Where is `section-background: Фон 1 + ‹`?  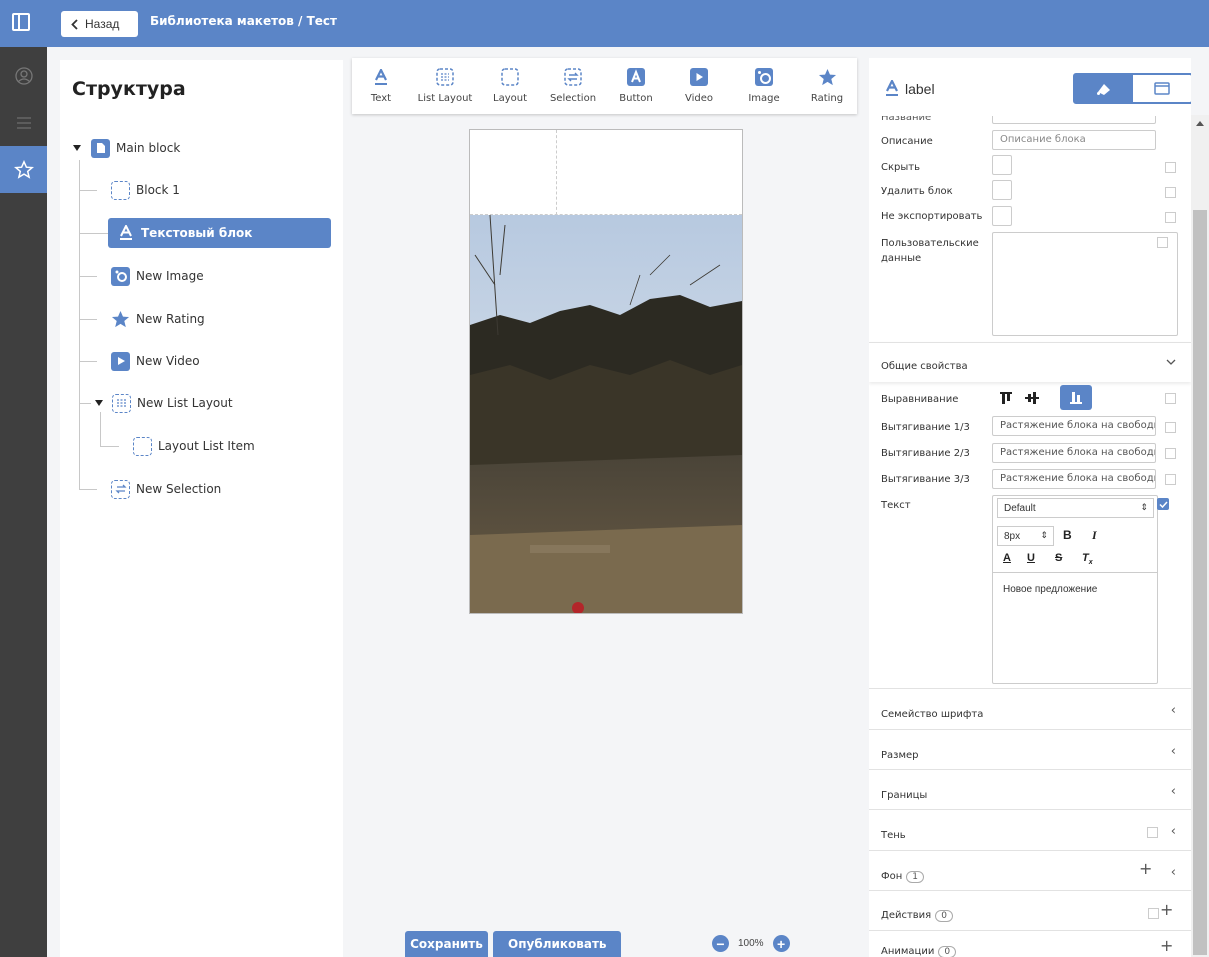
section-background: Фон 1 + ‹ is located at coordinates (1030, 870).